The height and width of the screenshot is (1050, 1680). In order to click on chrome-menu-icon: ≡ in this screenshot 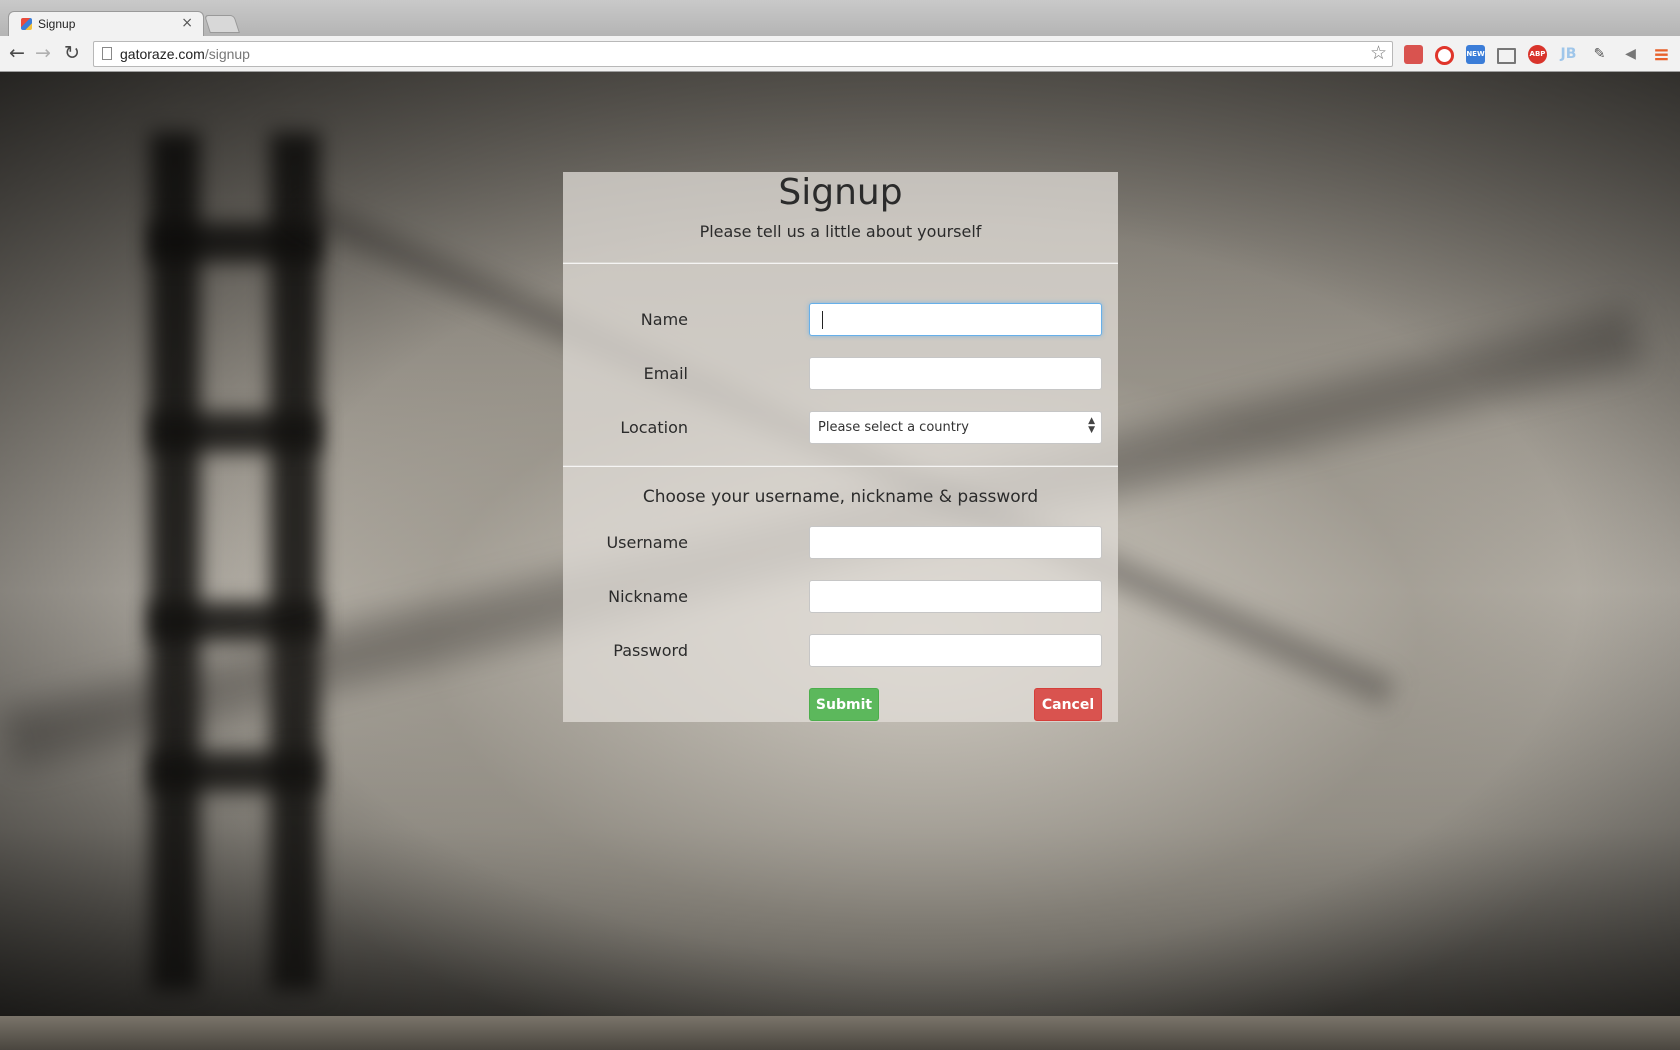, I will do `click(1661, 54)`.